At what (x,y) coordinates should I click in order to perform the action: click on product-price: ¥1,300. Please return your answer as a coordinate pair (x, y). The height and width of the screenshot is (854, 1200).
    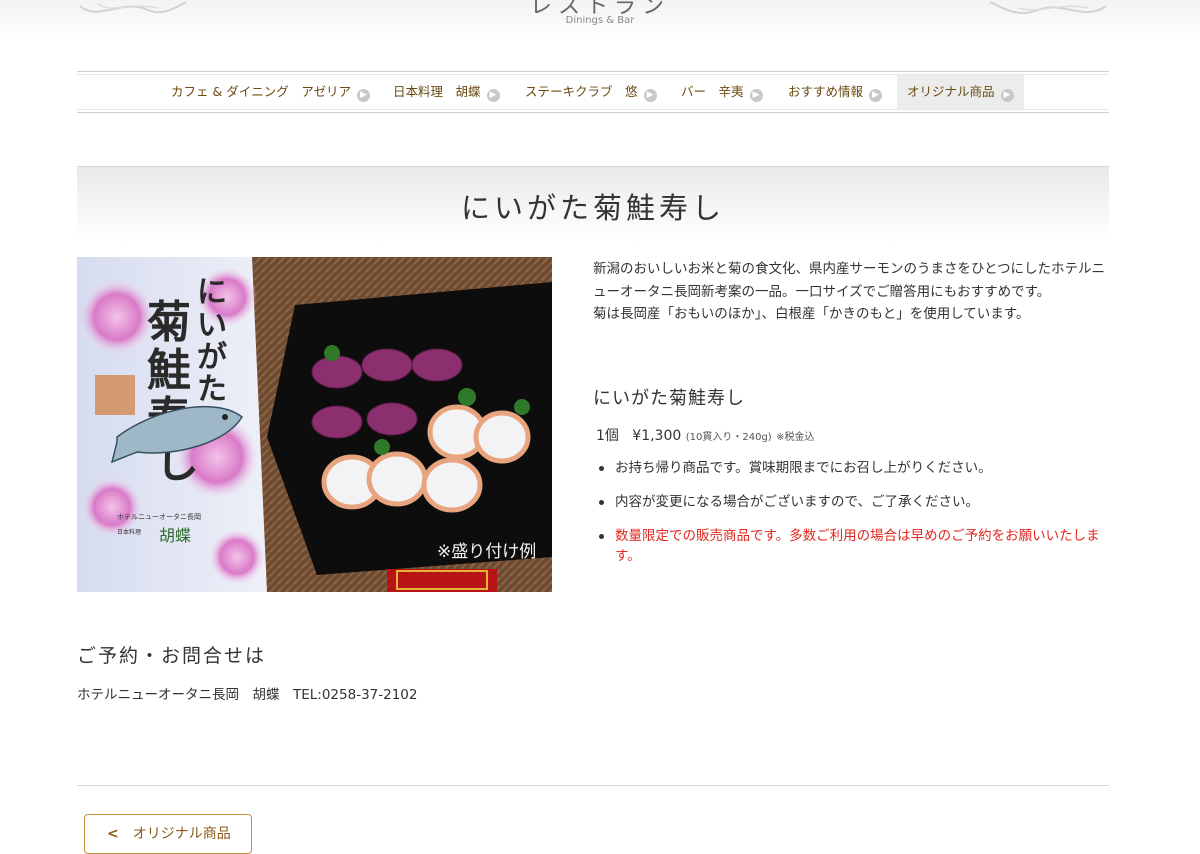
    Looking at the image, I should click on (657, 436).